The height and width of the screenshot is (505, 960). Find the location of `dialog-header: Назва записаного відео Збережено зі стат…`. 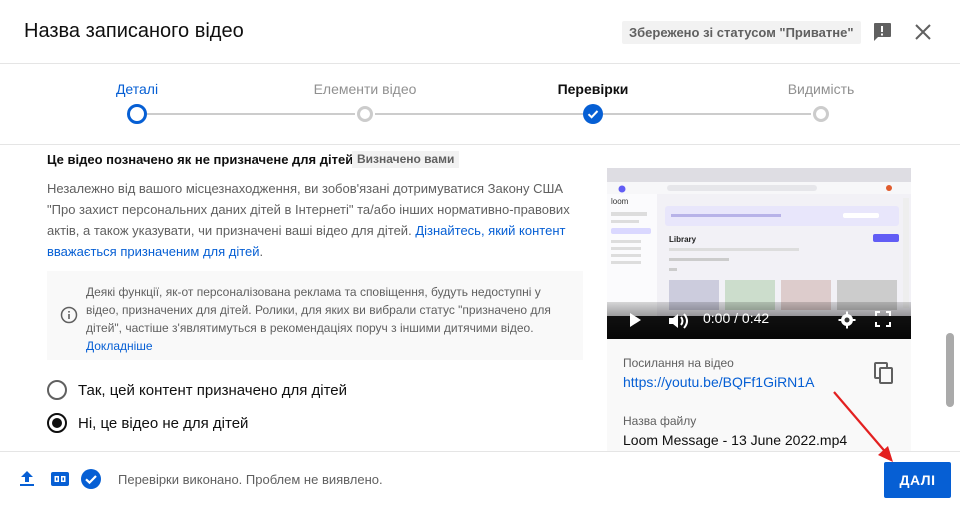

dialog-header: Назва записаного відео Збережено зі стат… is located at coordinates (480, 32).